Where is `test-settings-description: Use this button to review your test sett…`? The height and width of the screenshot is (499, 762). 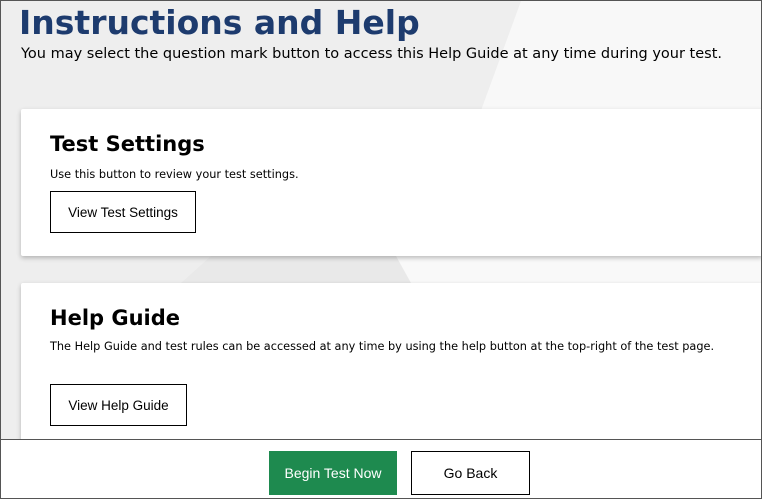
test-settings-description: Use this button to review your test sett… is located at coordinates (174, 174).